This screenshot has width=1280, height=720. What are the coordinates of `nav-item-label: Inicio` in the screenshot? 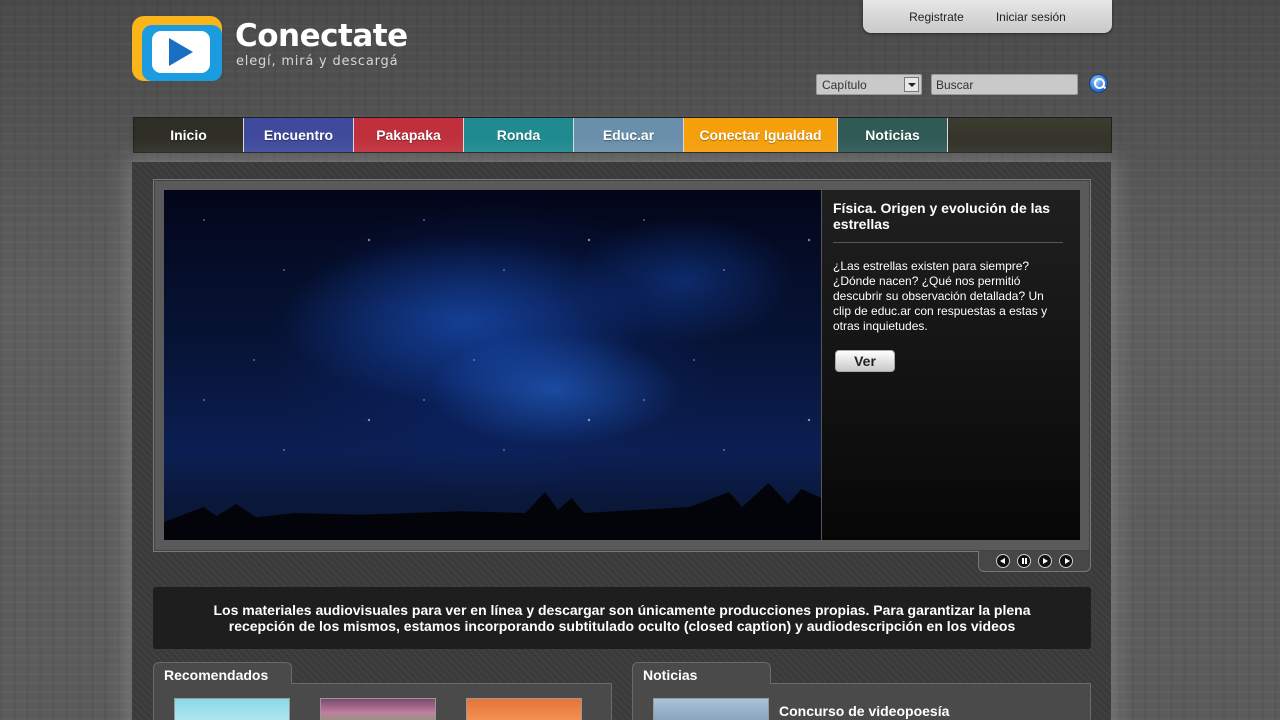 It's located at (188, 135).